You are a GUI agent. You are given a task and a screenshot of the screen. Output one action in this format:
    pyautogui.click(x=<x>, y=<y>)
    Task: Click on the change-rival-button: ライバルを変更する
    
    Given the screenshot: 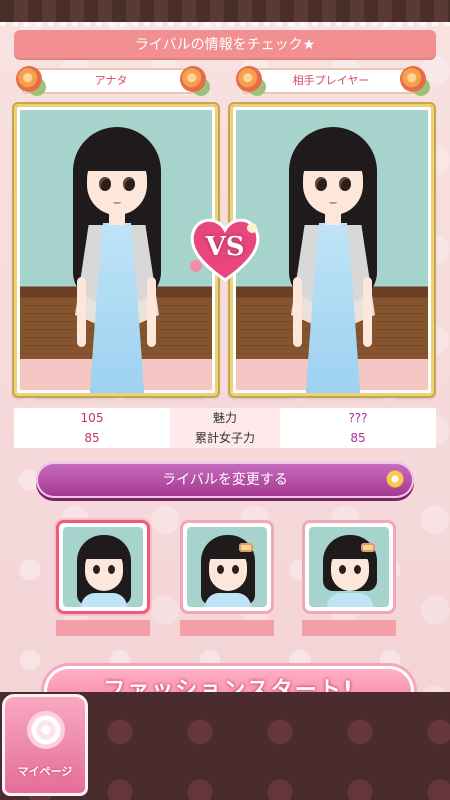 What is the action you would take?
    pyautogui.click(x=225, y=480)
    